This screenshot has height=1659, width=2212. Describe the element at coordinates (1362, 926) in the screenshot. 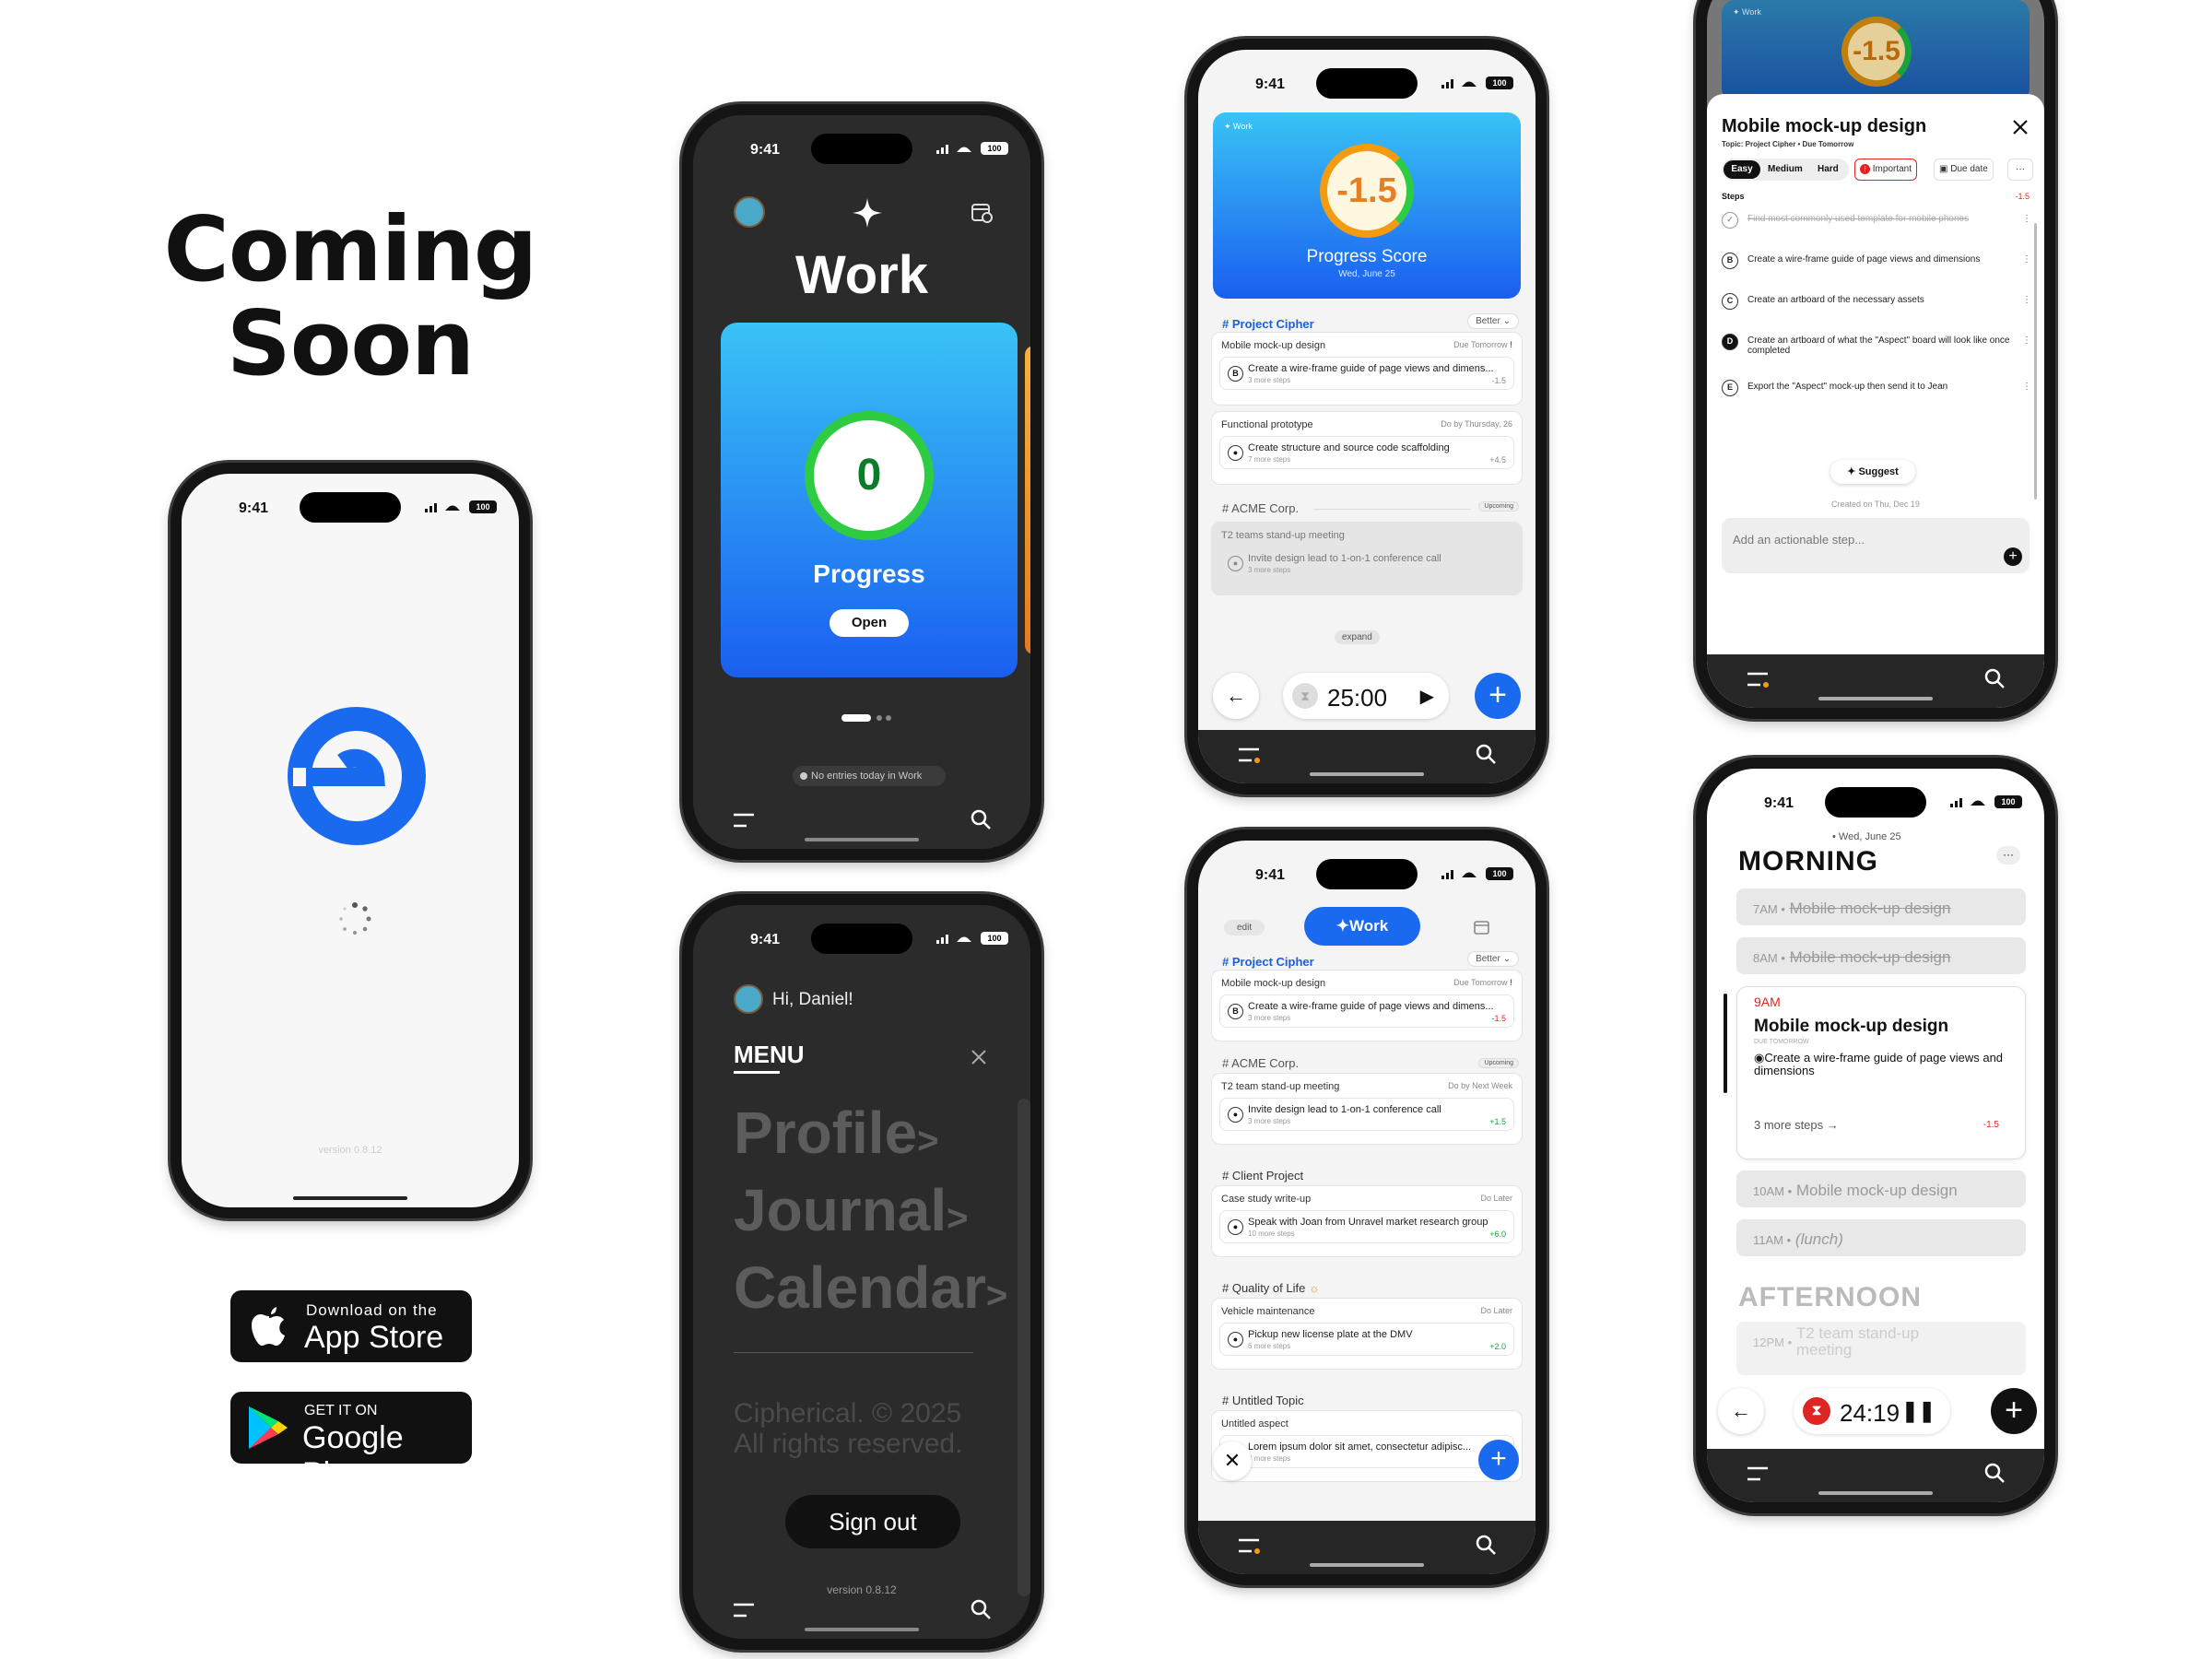

I see `active-area-button: ✦Work` at that location.